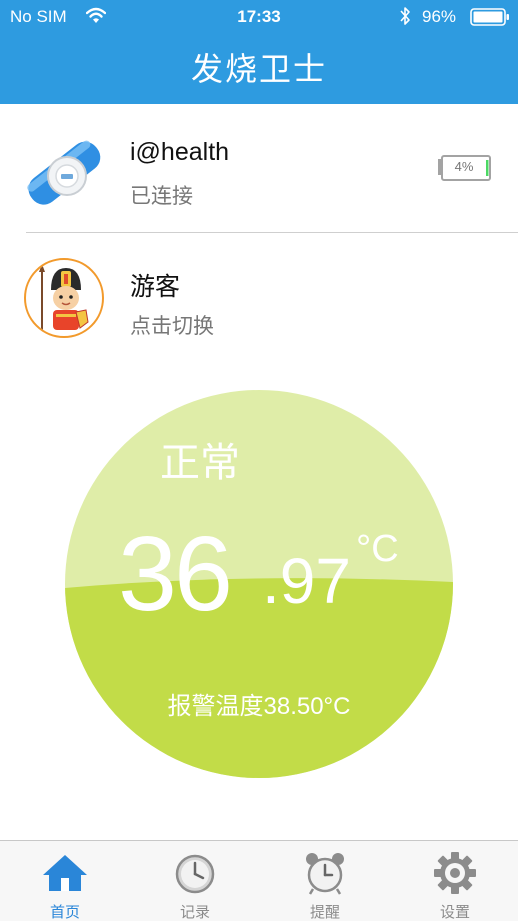 This screenshot has width=518, height=922. I want to click on tab-bar: 首页 记录 提醒 设置, so click(259, 880).